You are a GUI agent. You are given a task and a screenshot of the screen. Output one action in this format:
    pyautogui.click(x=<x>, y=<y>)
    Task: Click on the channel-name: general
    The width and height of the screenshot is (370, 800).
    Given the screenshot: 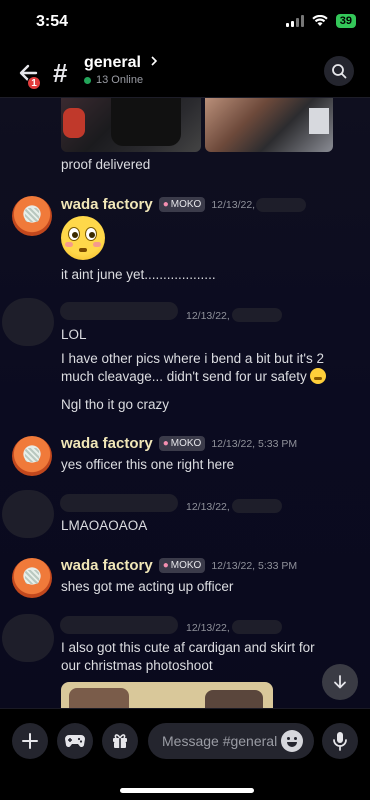 What is the action you would take?
    pyautogui.click(x=112, y=62)
    